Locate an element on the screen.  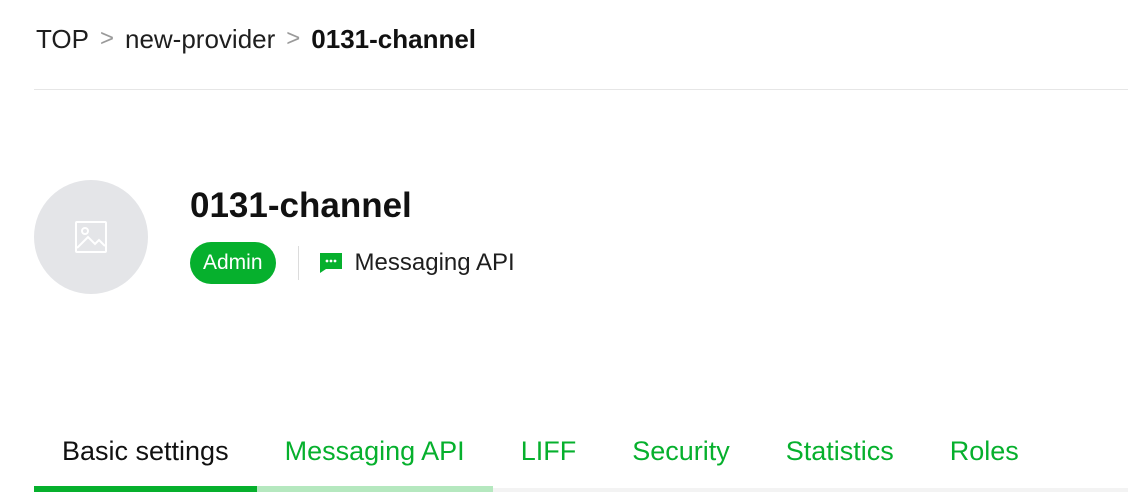
header-divider is located at coordinates (581, 89).